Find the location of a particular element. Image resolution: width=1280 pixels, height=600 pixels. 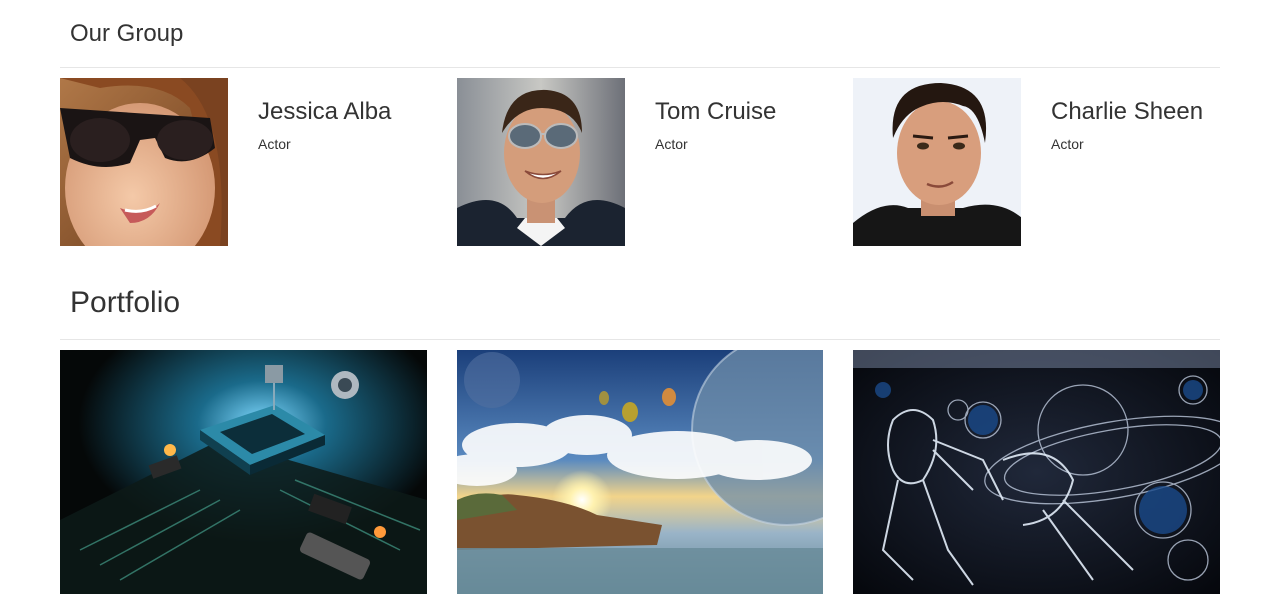

member-card: Tom Cruise Actor is located at coordinates (637, 162).